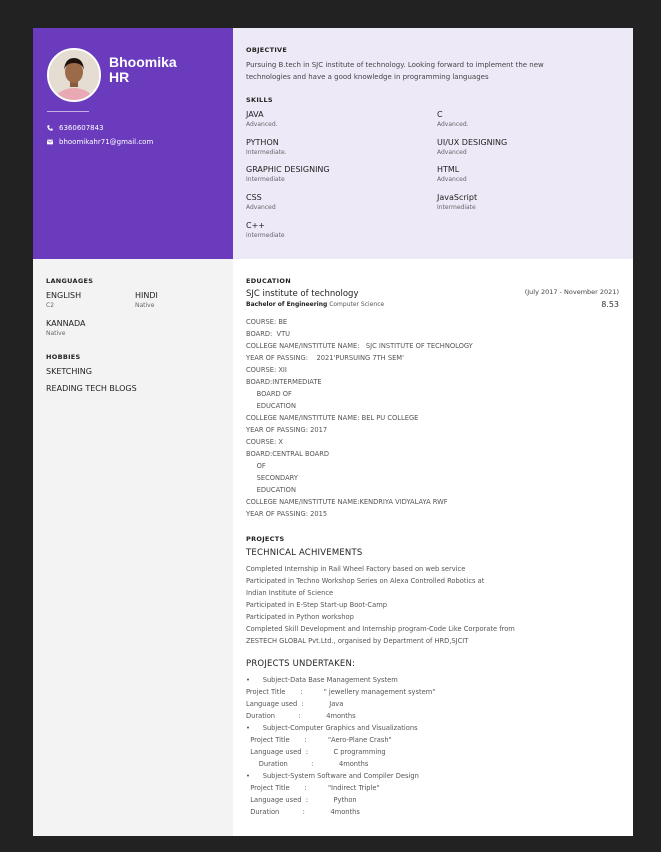 This screenshot has width=661, height=852. I want to click on education-detail: BOARD:INTERMEDIATE, so click(284, 382).